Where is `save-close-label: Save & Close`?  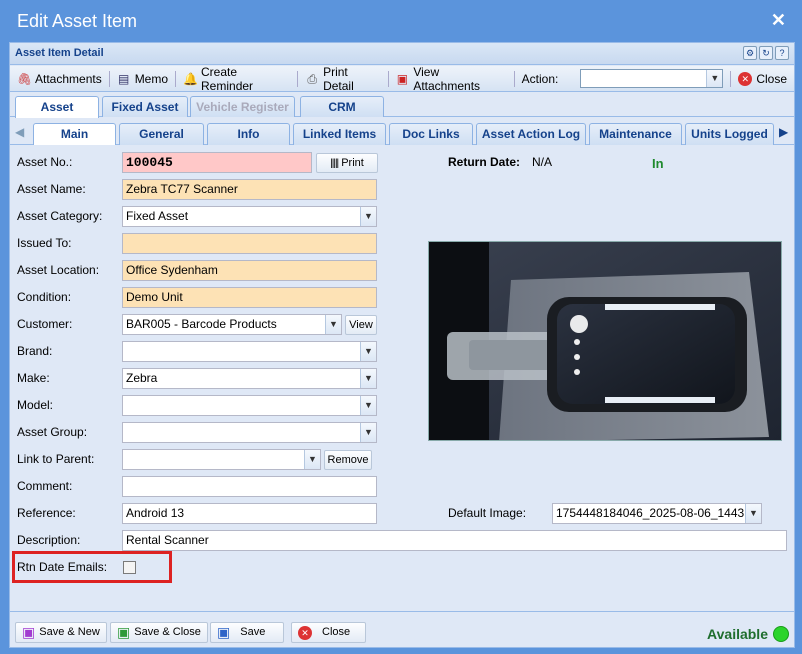
save-close-label: Save & Close is located at coordinates (167, 632).